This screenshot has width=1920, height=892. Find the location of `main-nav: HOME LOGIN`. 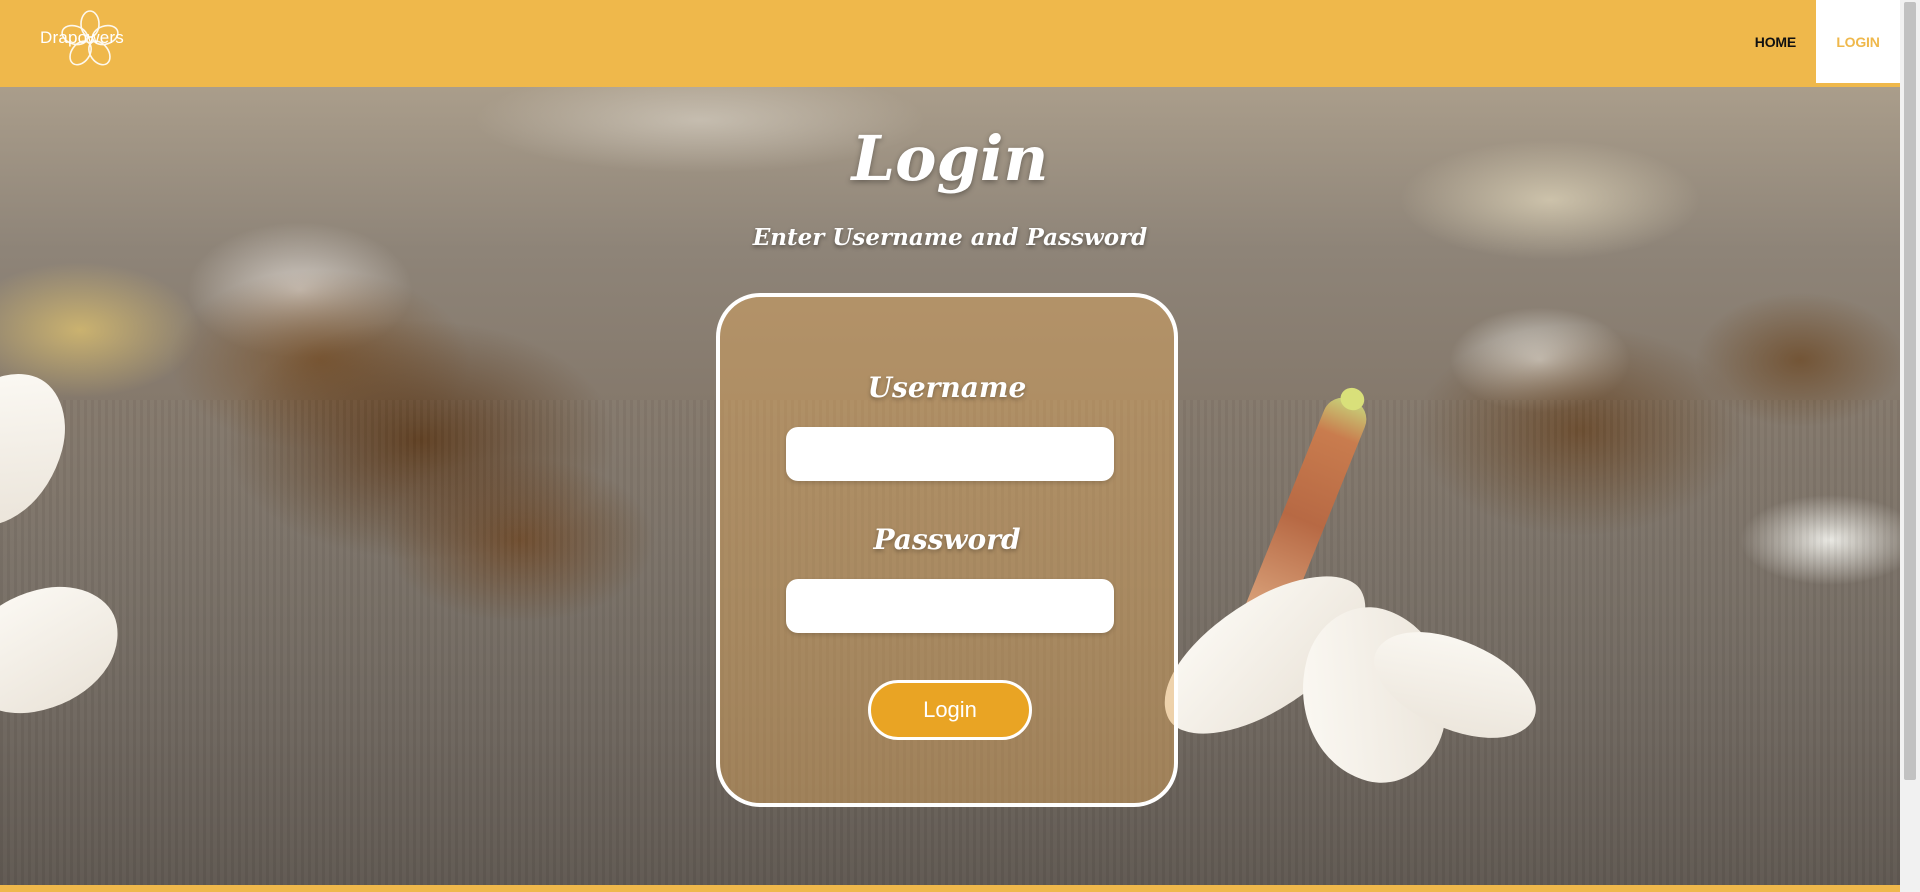

main-nav: HOME LOGIN is located at coordinates (1817, 41).